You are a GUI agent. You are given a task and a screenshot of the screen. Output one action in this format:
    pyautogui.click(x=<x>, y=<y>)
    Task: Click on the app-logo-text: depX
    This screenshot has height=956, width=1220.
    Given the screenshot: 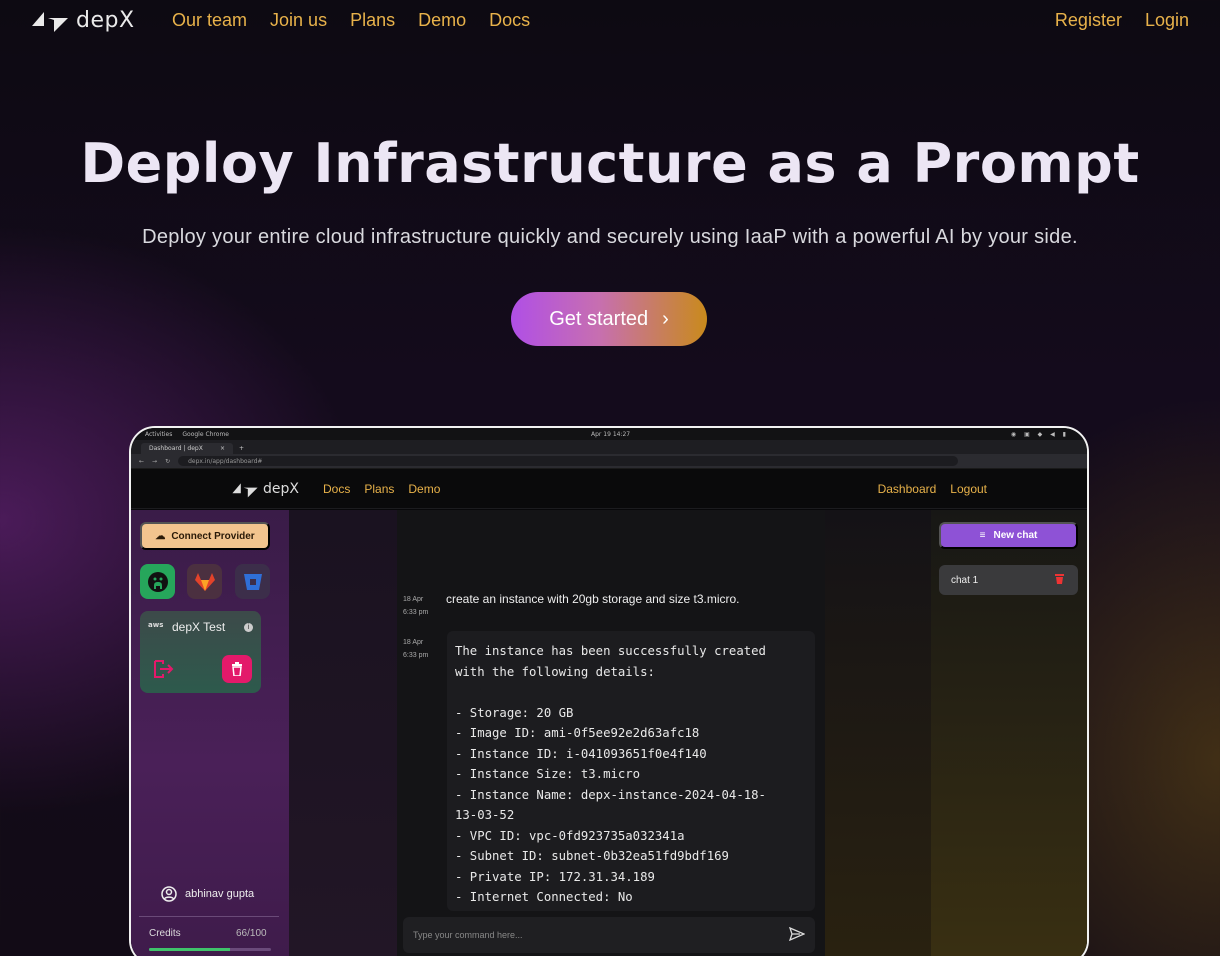 What is the action you would take?
    pyautogui.click(x=281, y=489)
    